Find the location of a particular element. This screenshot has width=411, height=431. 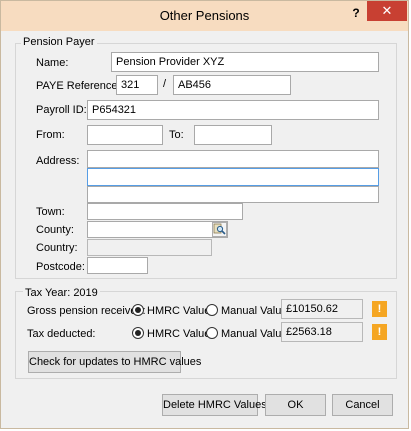

gross-manual-radio is located at coordinates (212, 310).